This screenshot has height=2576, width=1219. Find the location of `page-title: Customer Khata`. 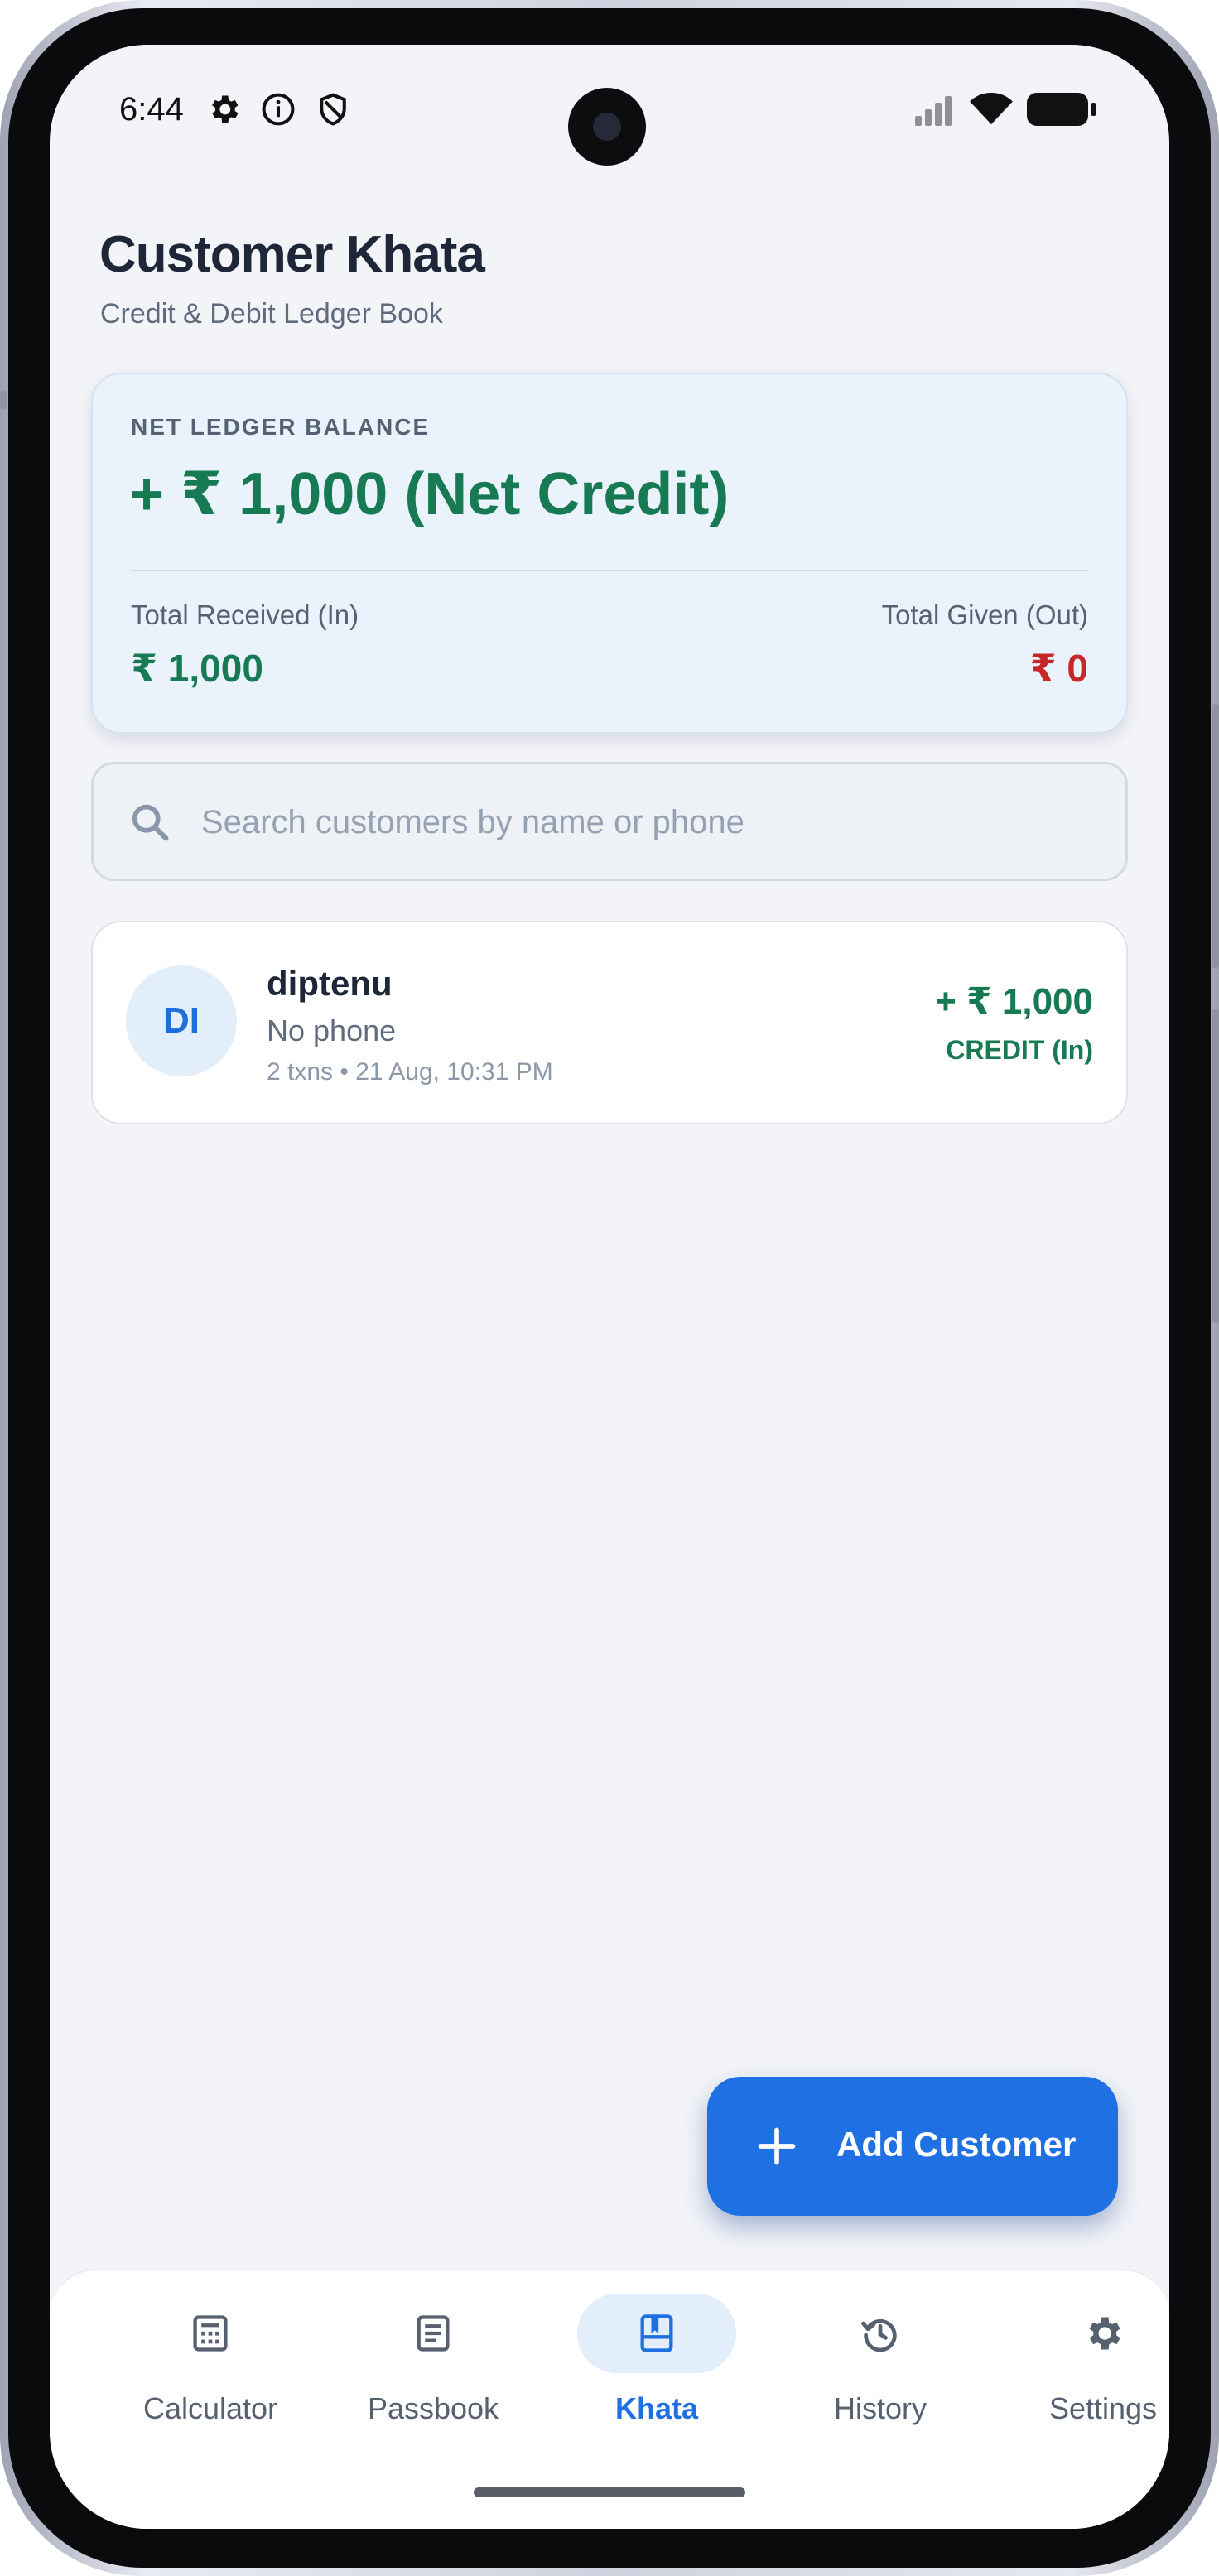

page-title: Customer Khata is located at coordinates (292, 254).